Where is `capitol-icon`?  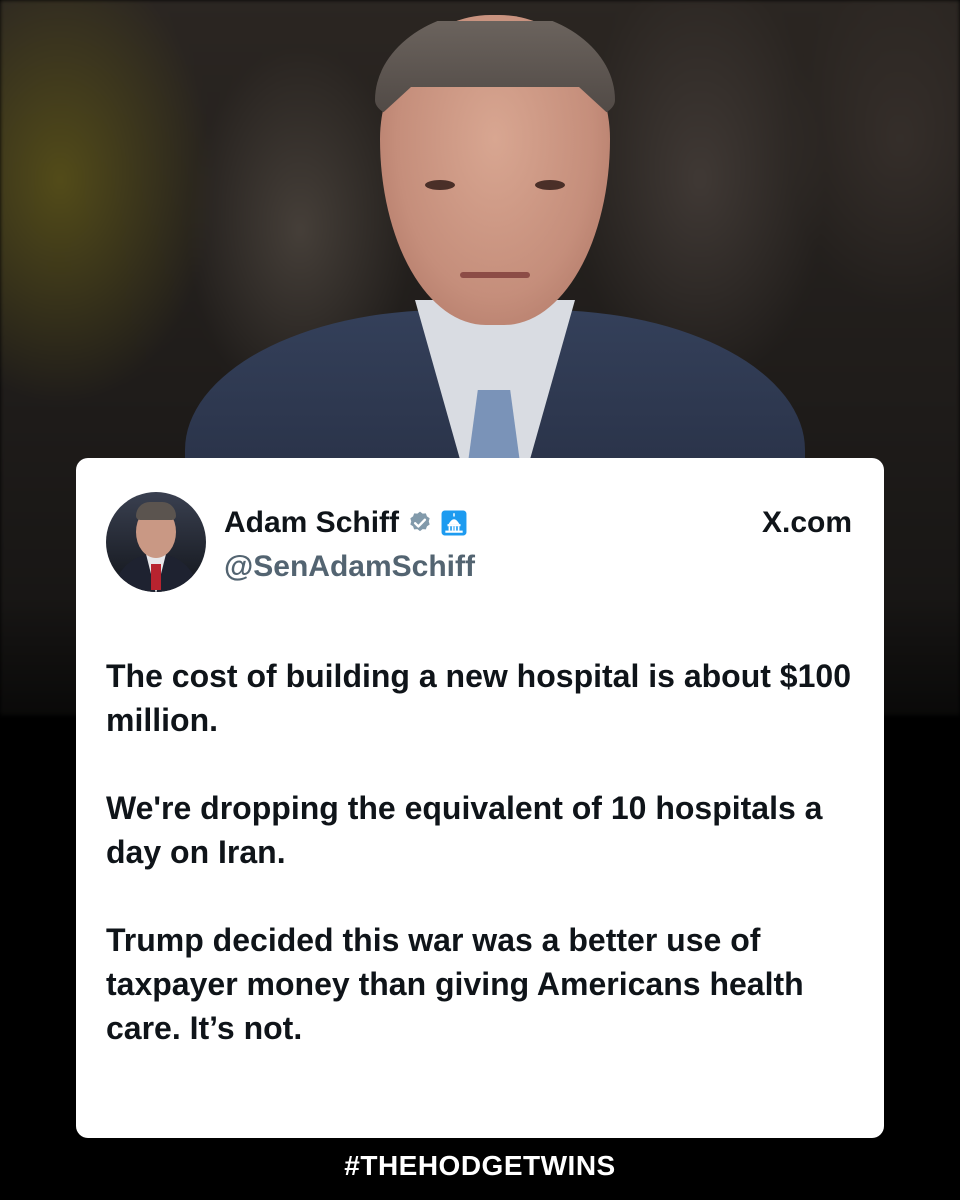
capitol-icon is located at coordinates (454, 523).